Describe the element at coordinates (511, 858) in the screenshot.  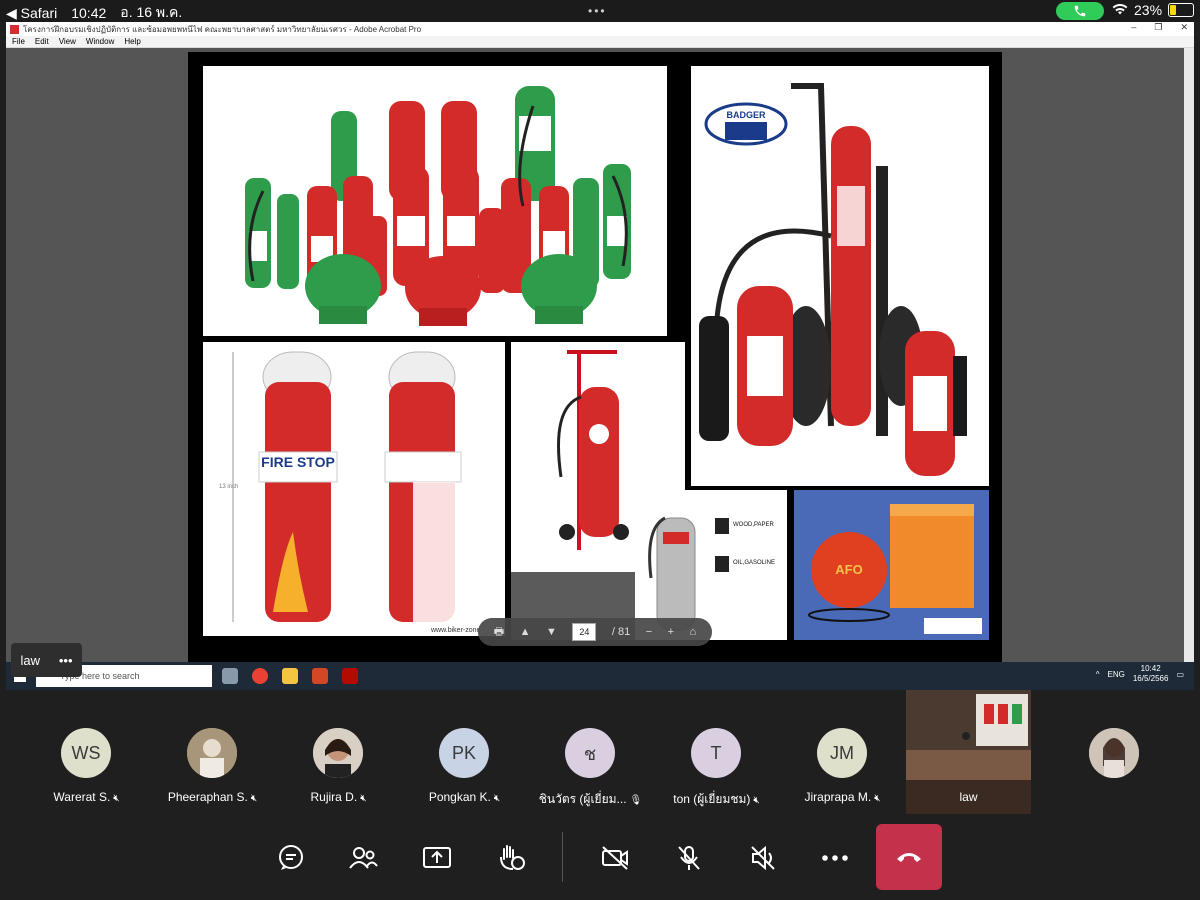
I see `reactions-button` at that location.